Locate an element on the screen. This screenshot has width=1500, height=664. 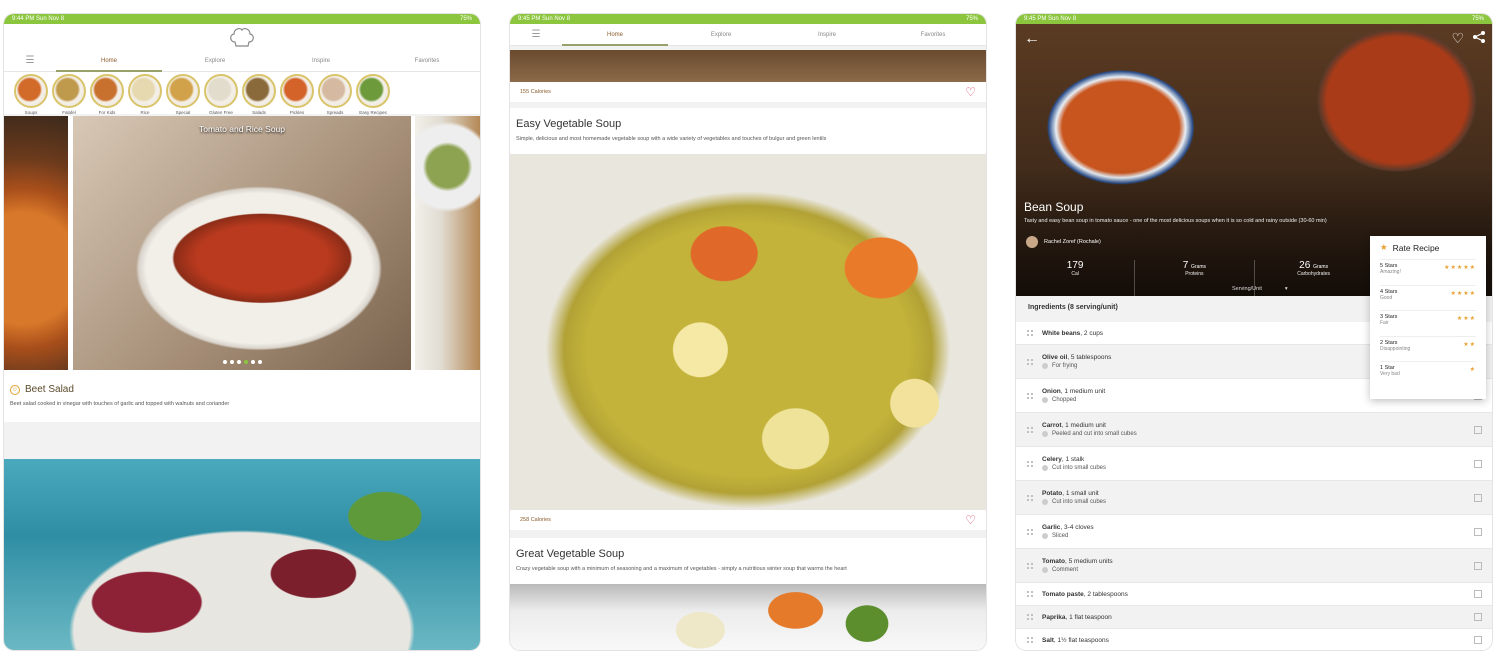
great-vegetable-soup-image is located at coordinates (748, 617).